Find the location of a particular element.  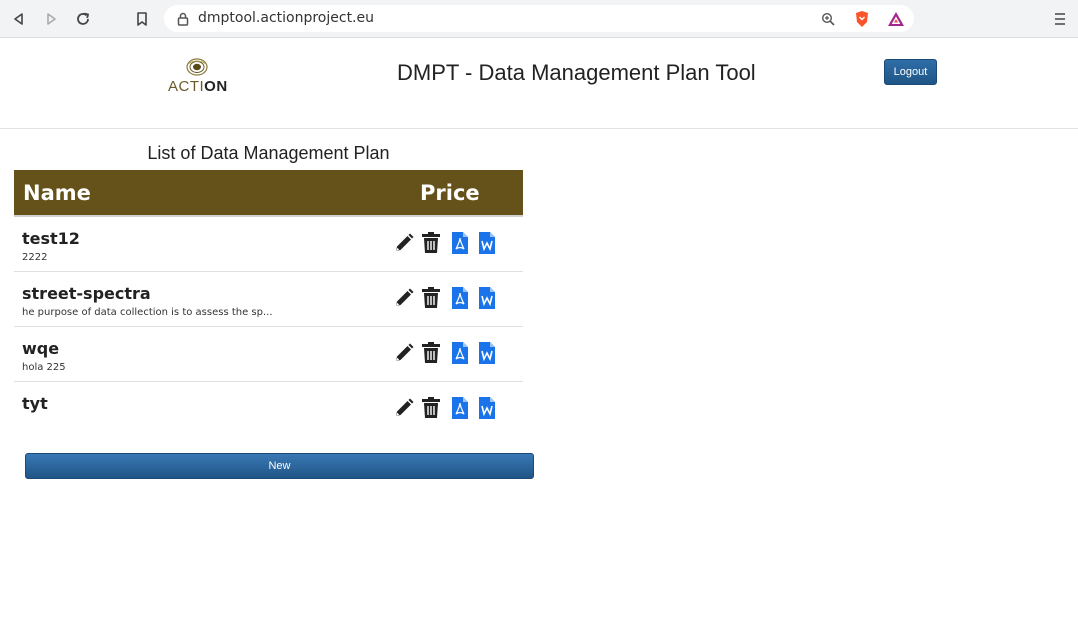

lock-icon is located at coordinates (183, 19).